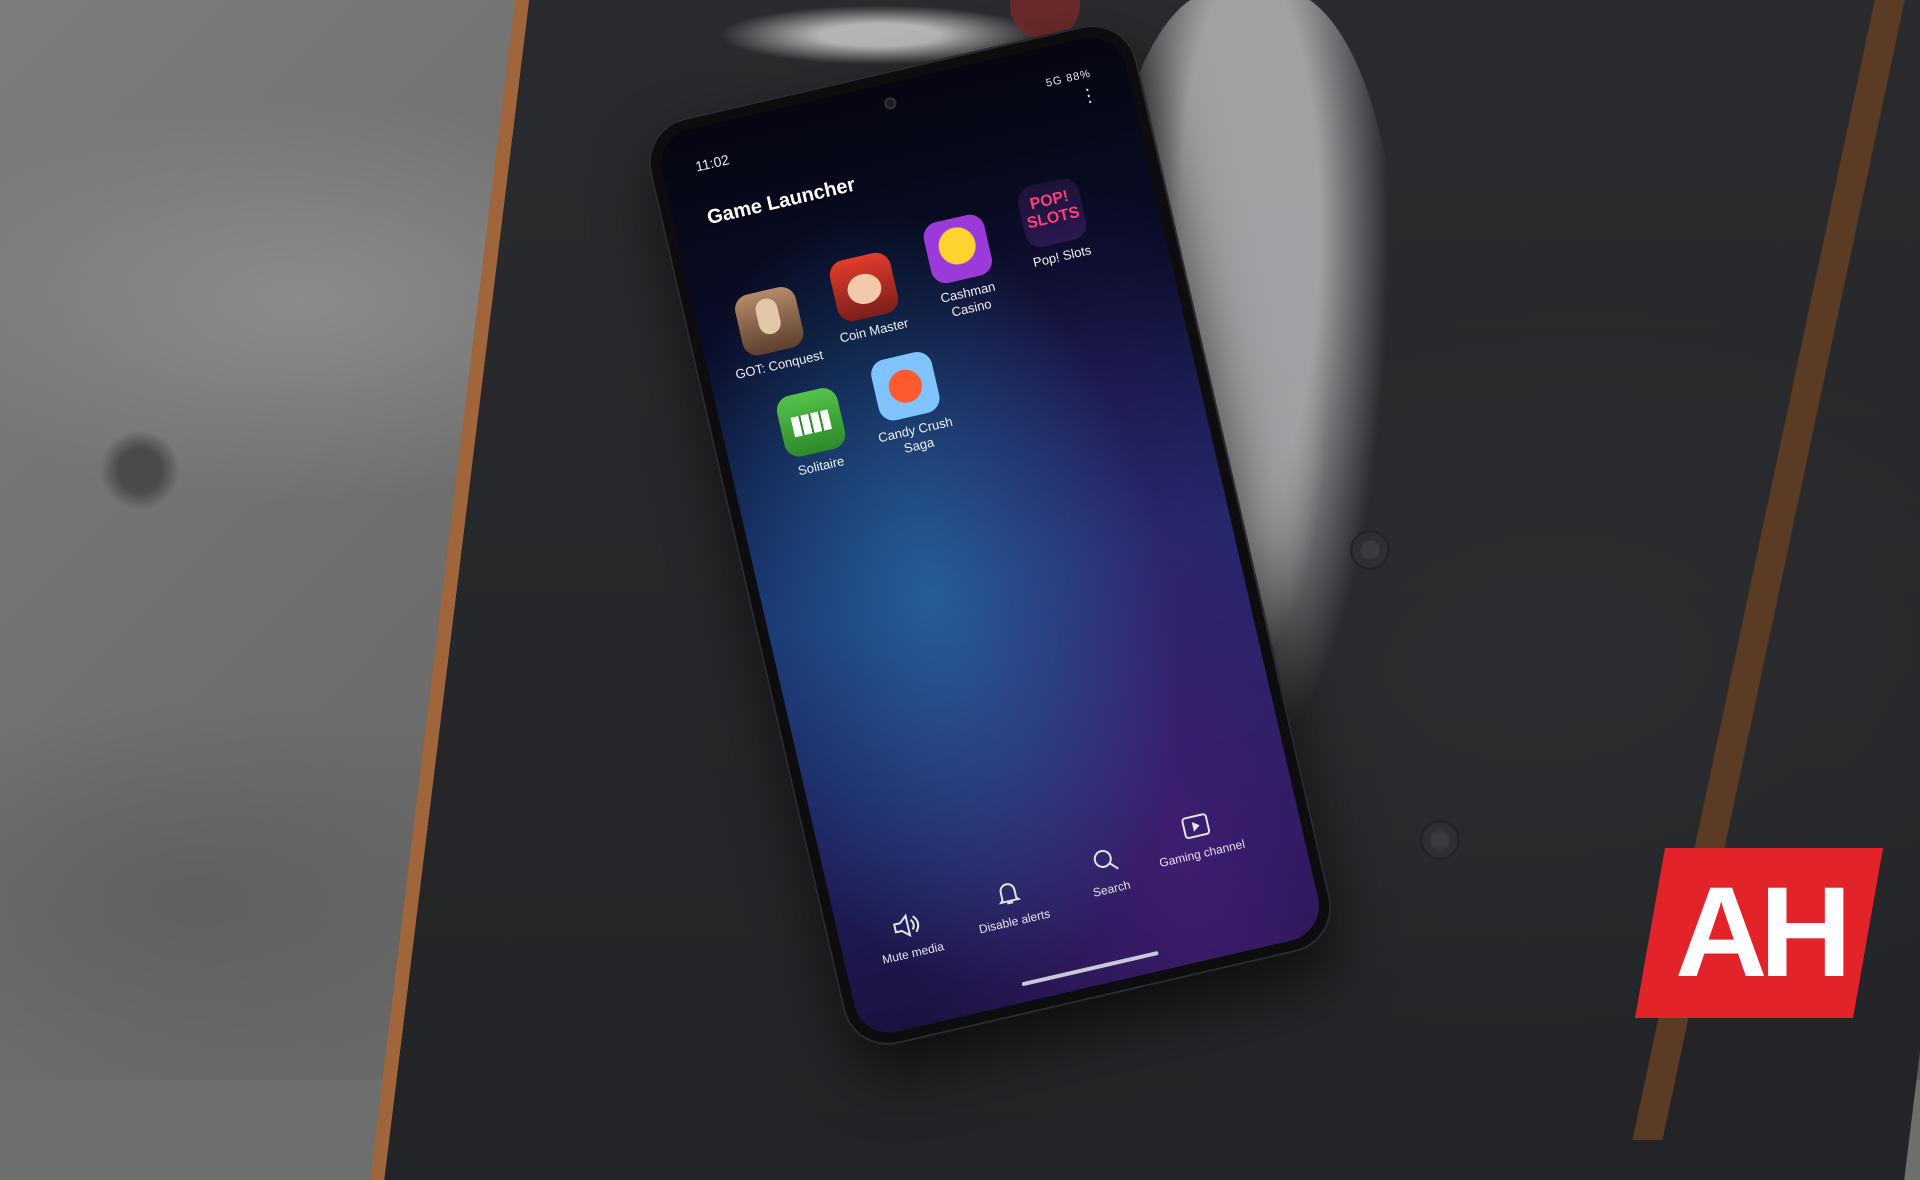 The image size is (1920, 1180). What do you see at coordinates (781, 201) in the screenshot?
I see `page-title: Game Launcher` at bounding box center [781, 201].